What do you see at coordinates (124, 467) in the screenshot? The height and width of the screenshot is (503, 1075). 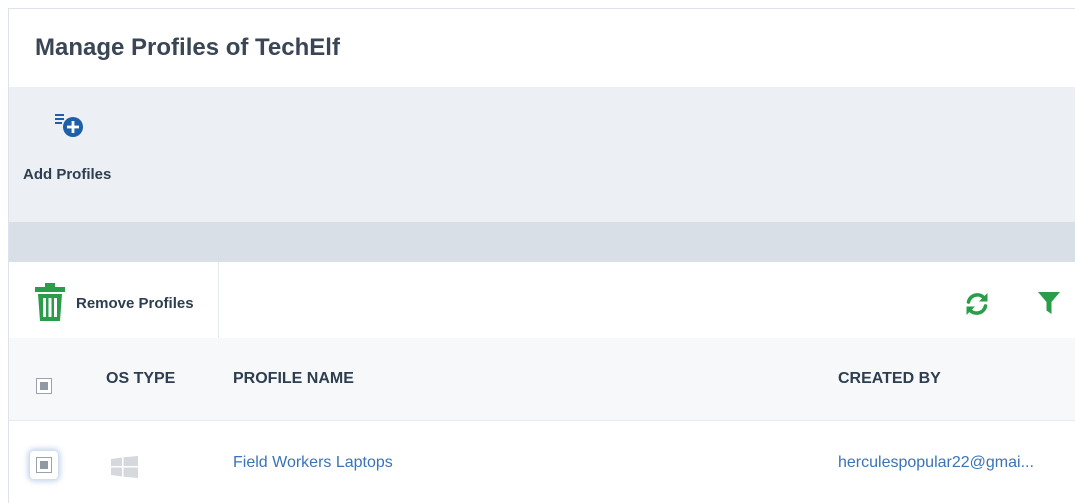 I see `windows-icon` at bounding box center [124, 467].